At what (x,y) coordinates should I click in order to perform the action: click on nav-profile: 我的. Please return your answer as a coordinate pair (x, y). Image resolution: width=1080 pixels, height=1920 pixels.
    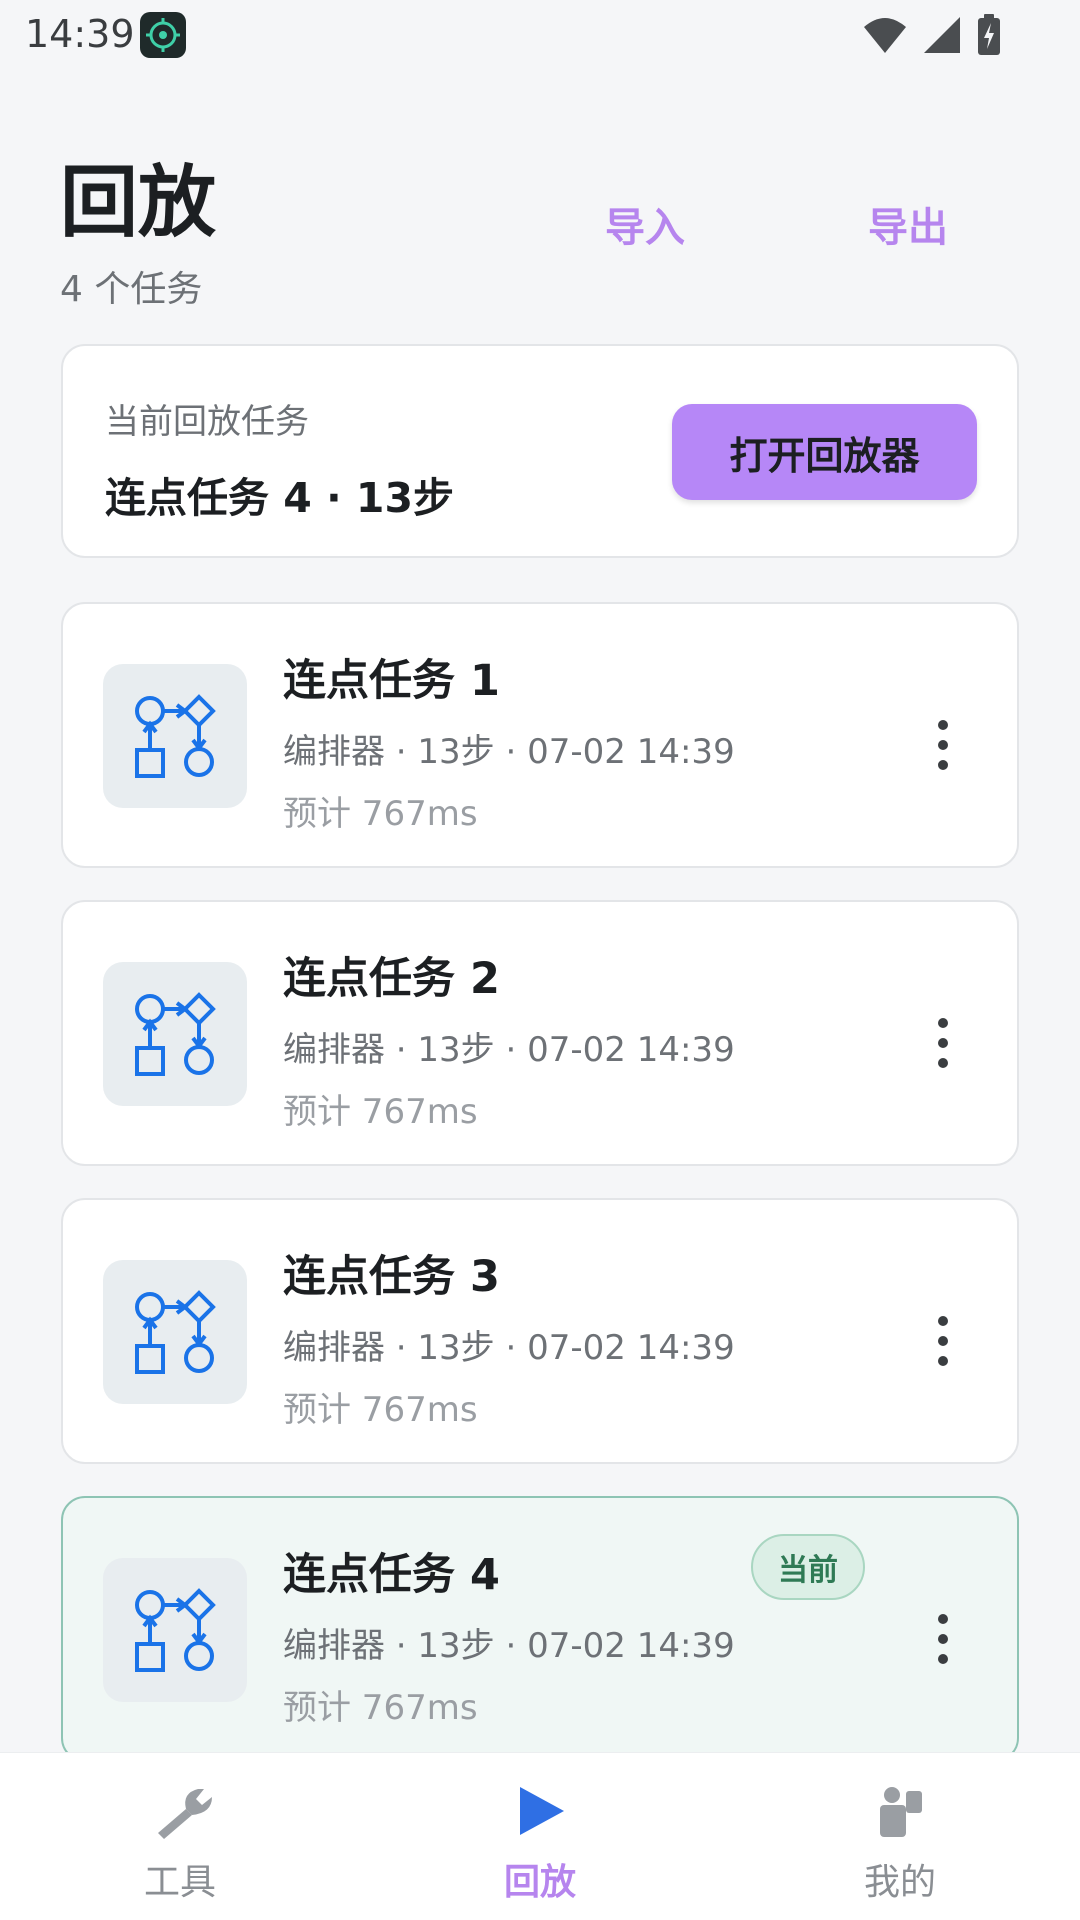
    Looking at the image, I should click on (900, 1836).